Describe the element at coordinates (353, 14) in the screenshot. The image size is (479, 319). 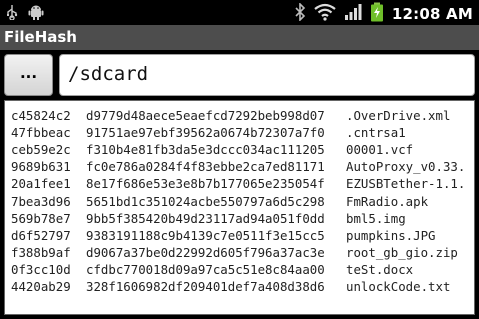
I see `signal-icon` at that location.